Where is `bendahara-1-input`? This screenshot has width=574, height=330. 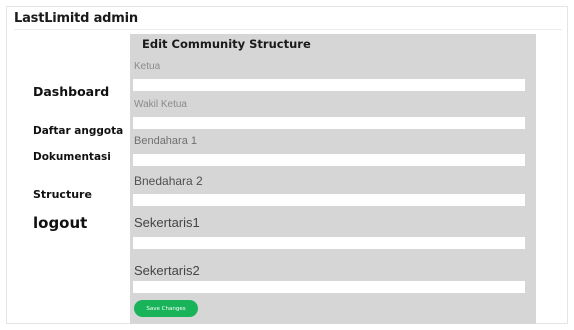
bendahara-1-input is located at coordinates (329, 160).